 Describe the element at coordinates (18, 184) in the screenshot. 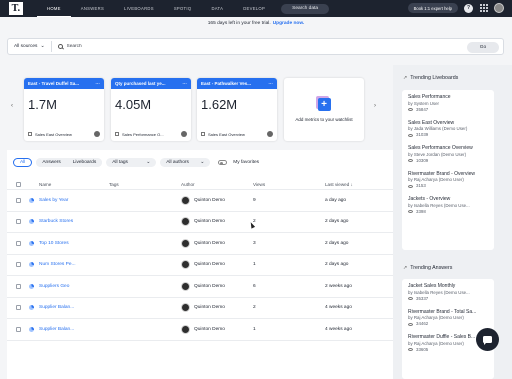

I see `select-all-checkbox` at that location.